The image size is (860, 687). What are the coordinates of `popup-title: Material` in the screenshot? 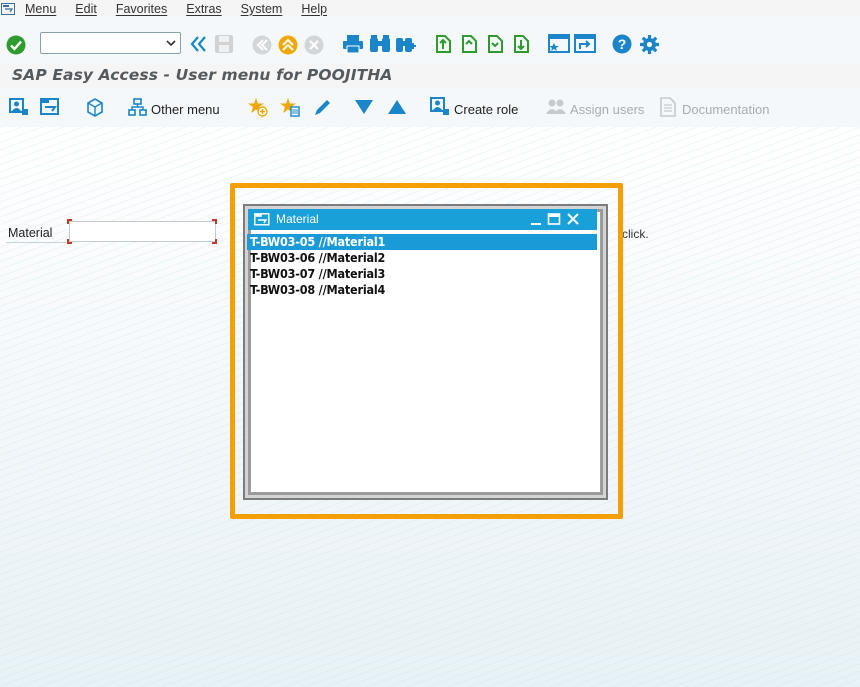 It's located at (297, 219).